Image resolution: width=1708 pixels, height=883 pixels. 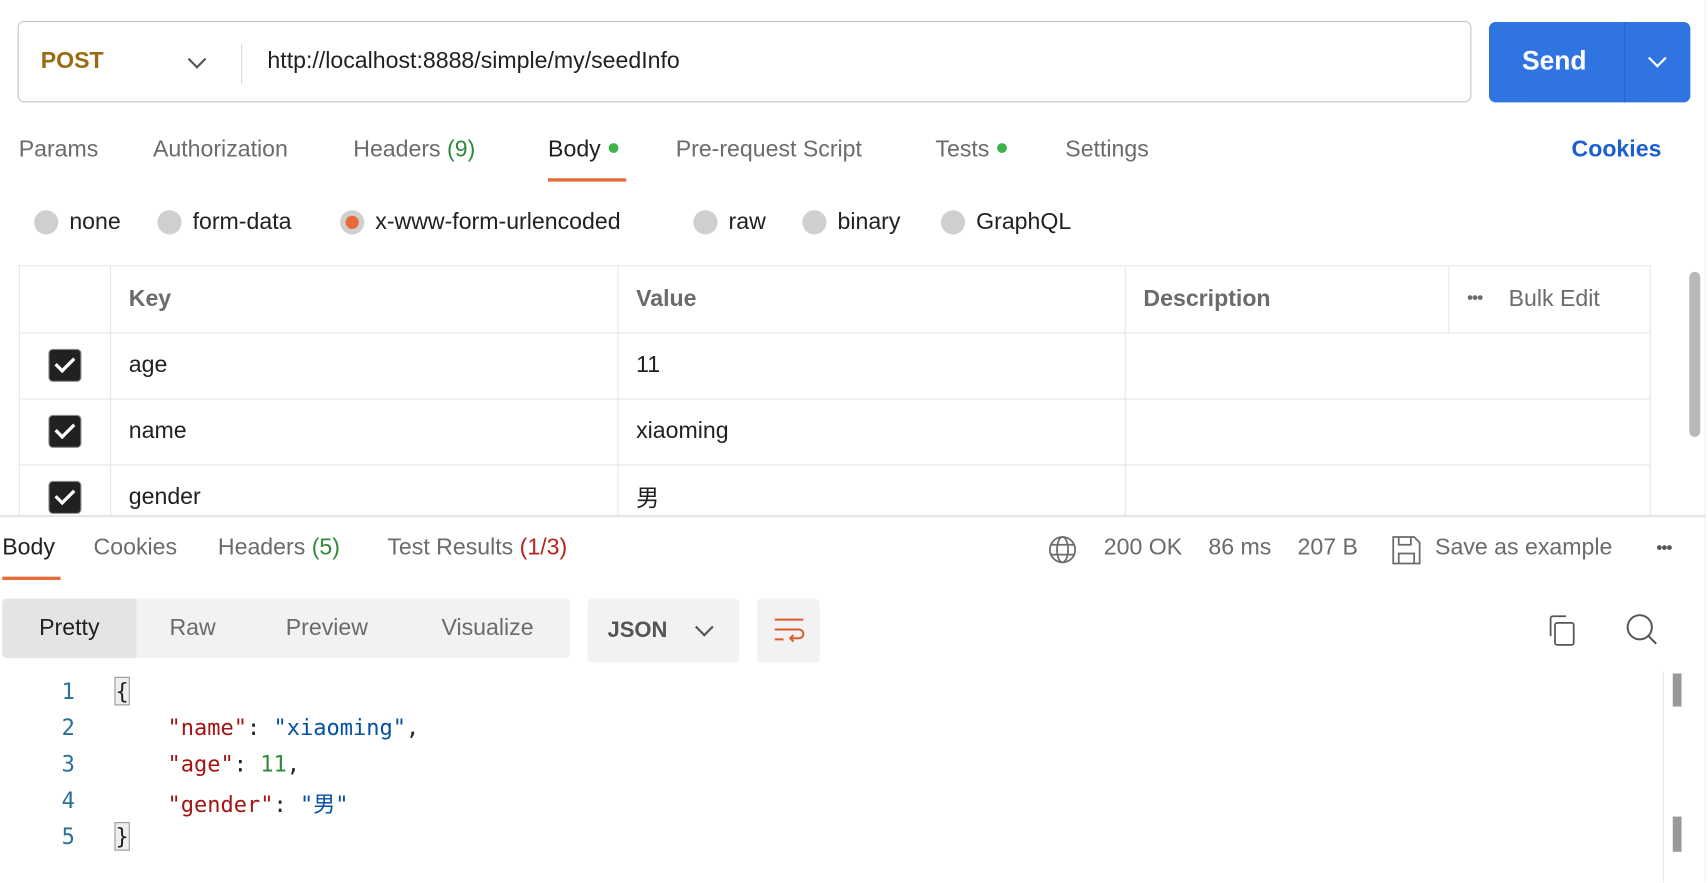 What do you see at coordinates (69, 628) in the screenshot?
I see `view-pretty: Pretty` at bounding box center [69, 628].